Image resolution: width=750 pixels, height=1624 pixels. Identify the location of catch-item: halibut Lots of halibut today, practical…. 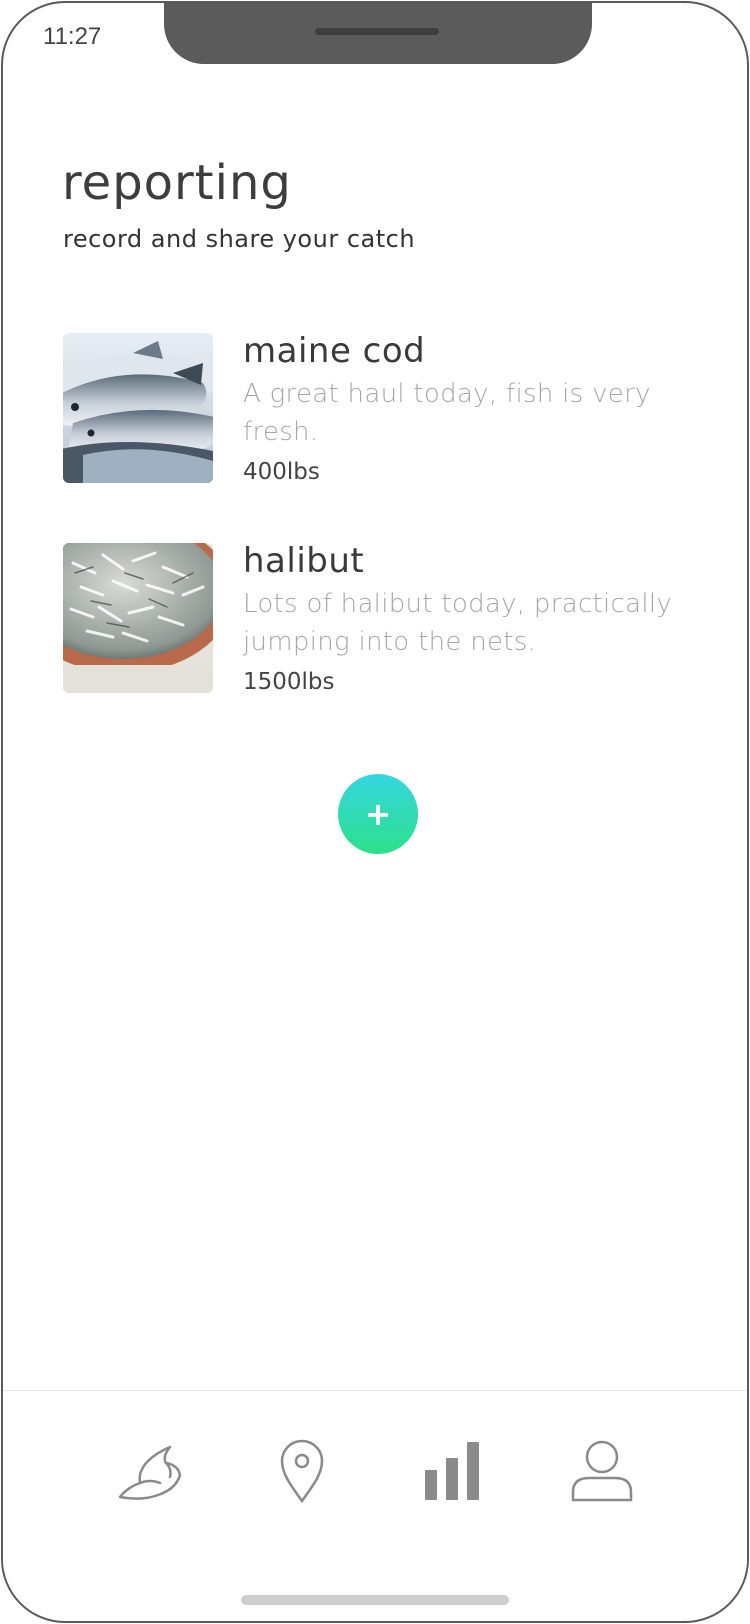
(383, 621).